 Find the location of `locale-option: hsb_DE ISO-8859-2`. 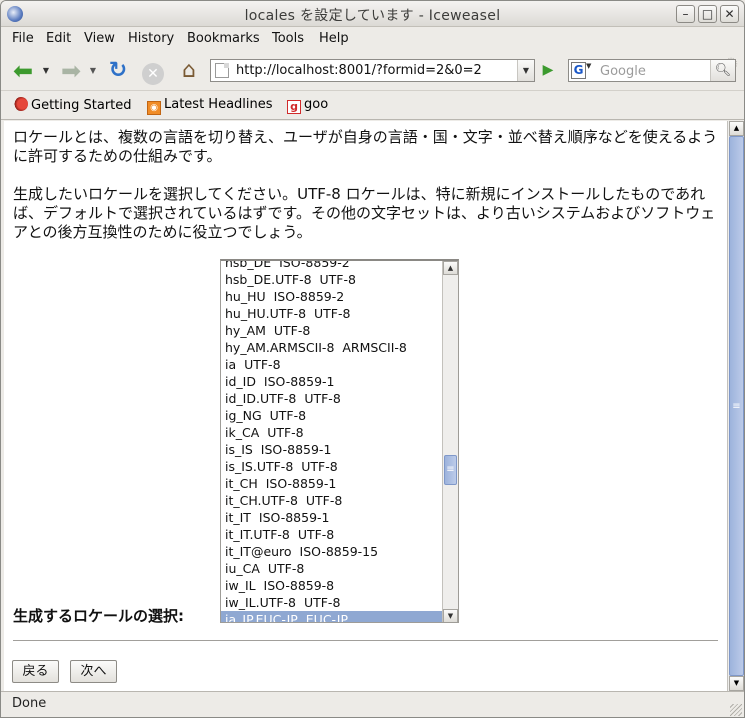

locale-option: hsb_DE ISO-8859-2 is located at coordinates (331, 266).